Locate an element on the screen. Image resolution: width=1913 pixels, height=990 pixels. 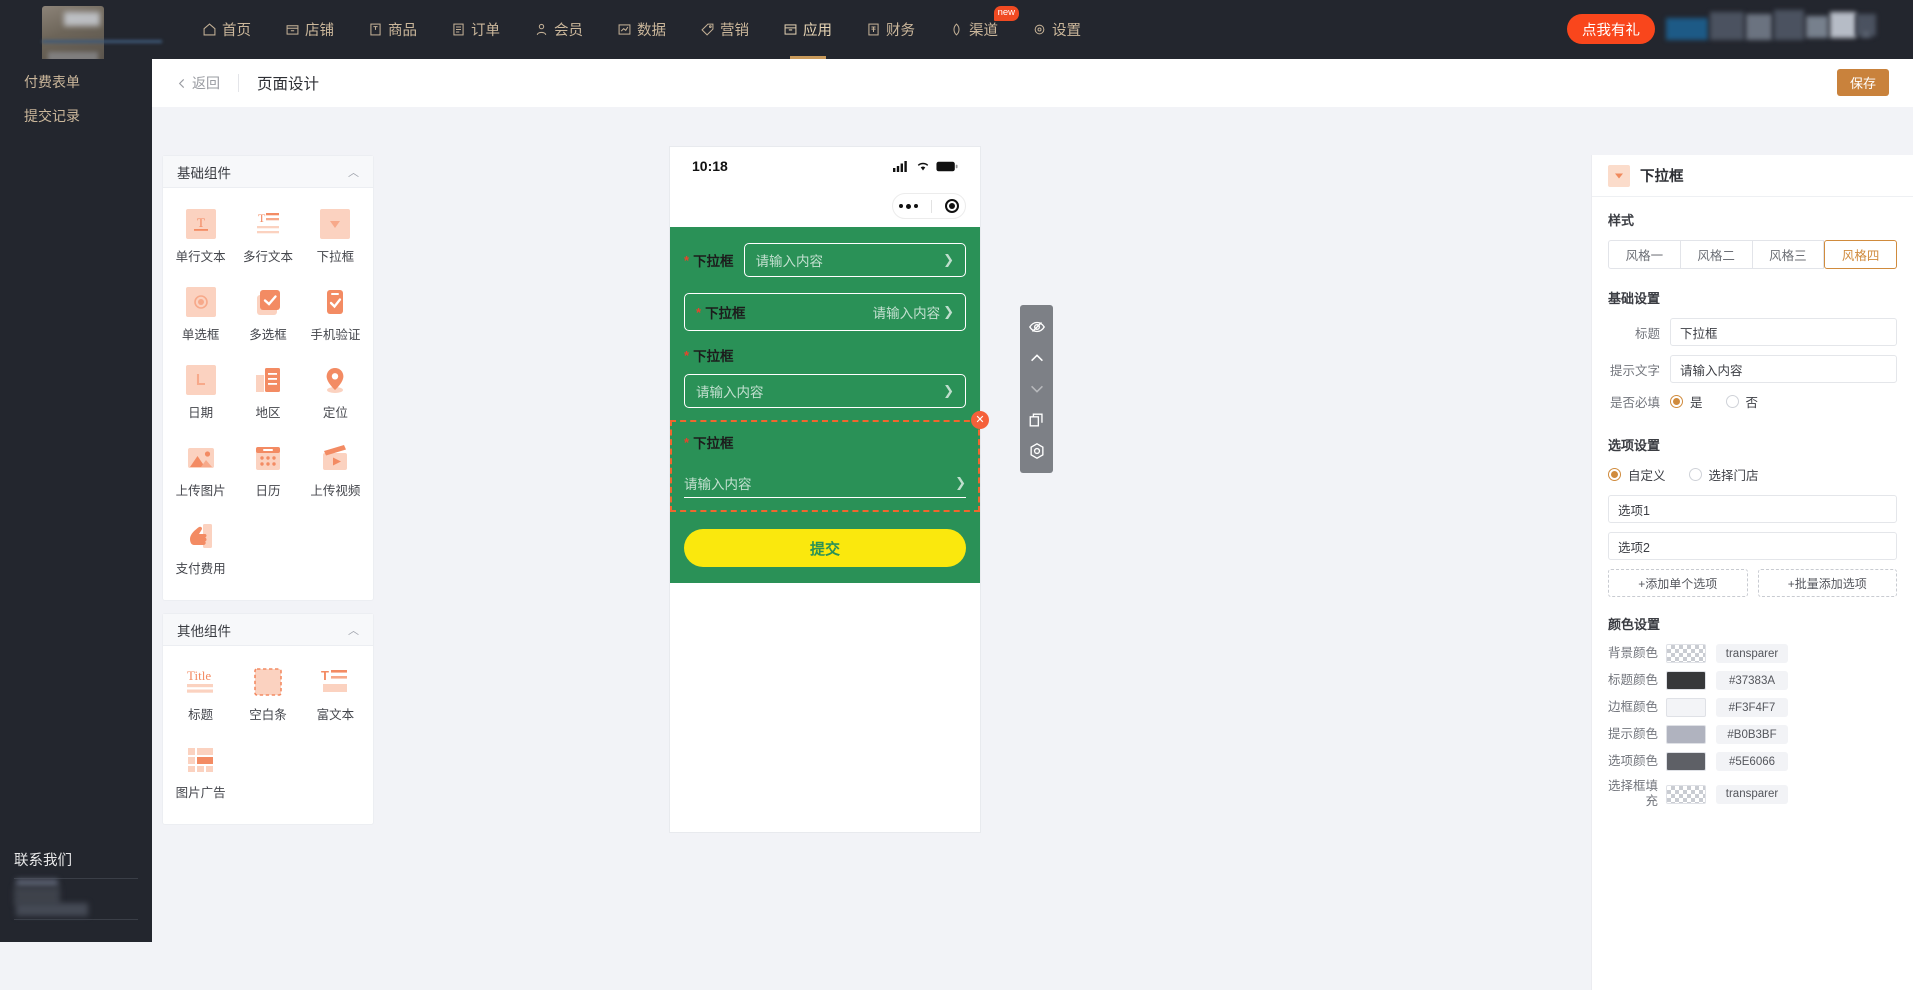
add-batch-option-button: +批量添加选项 is located at coordinates (1827, 583).